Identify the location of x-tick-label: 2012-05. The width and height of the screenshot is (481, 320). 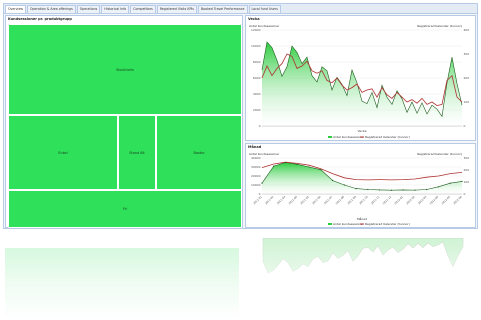
(445, 200).